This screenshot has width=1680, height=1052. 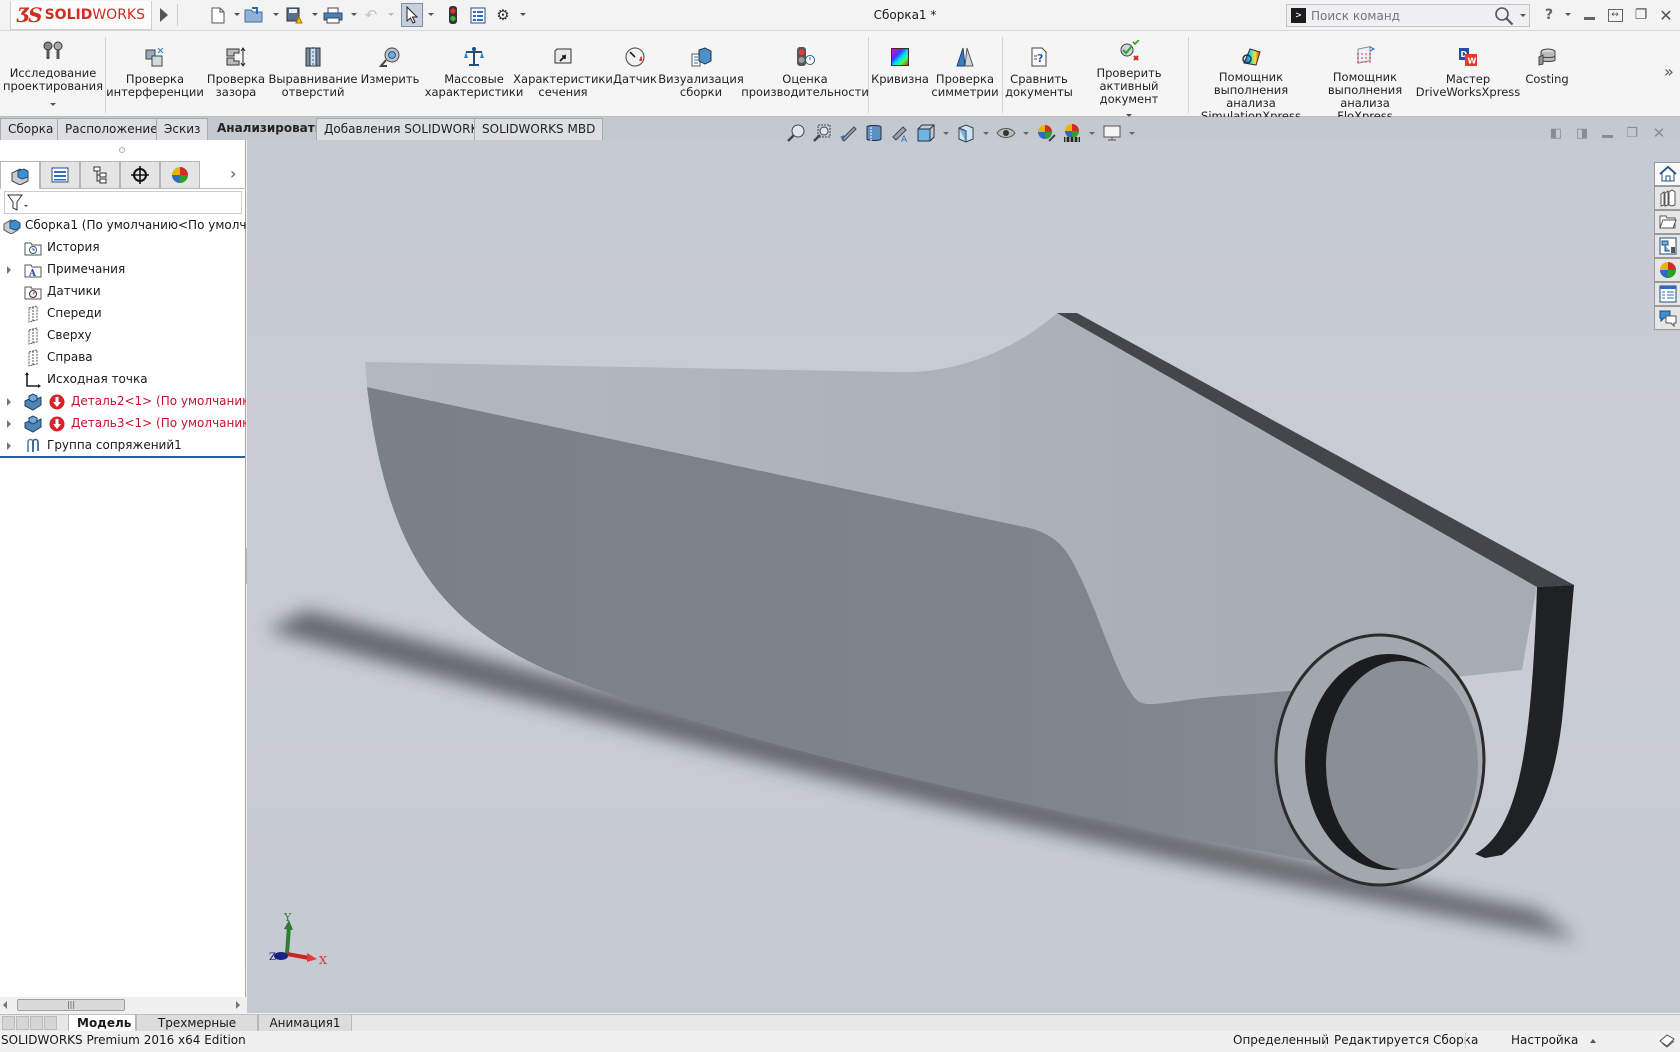 I want to click on cmd-symmetry-check: Проверка симметрии, so click(x=965, y=74).